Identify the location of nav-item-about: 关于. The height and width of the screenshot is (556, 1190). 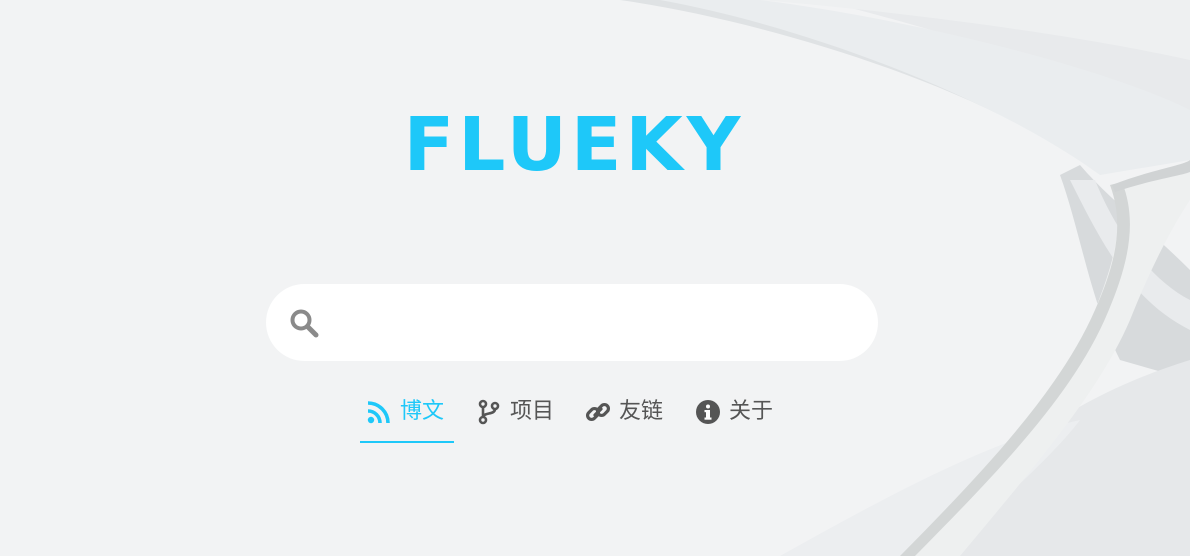
(741, 418).